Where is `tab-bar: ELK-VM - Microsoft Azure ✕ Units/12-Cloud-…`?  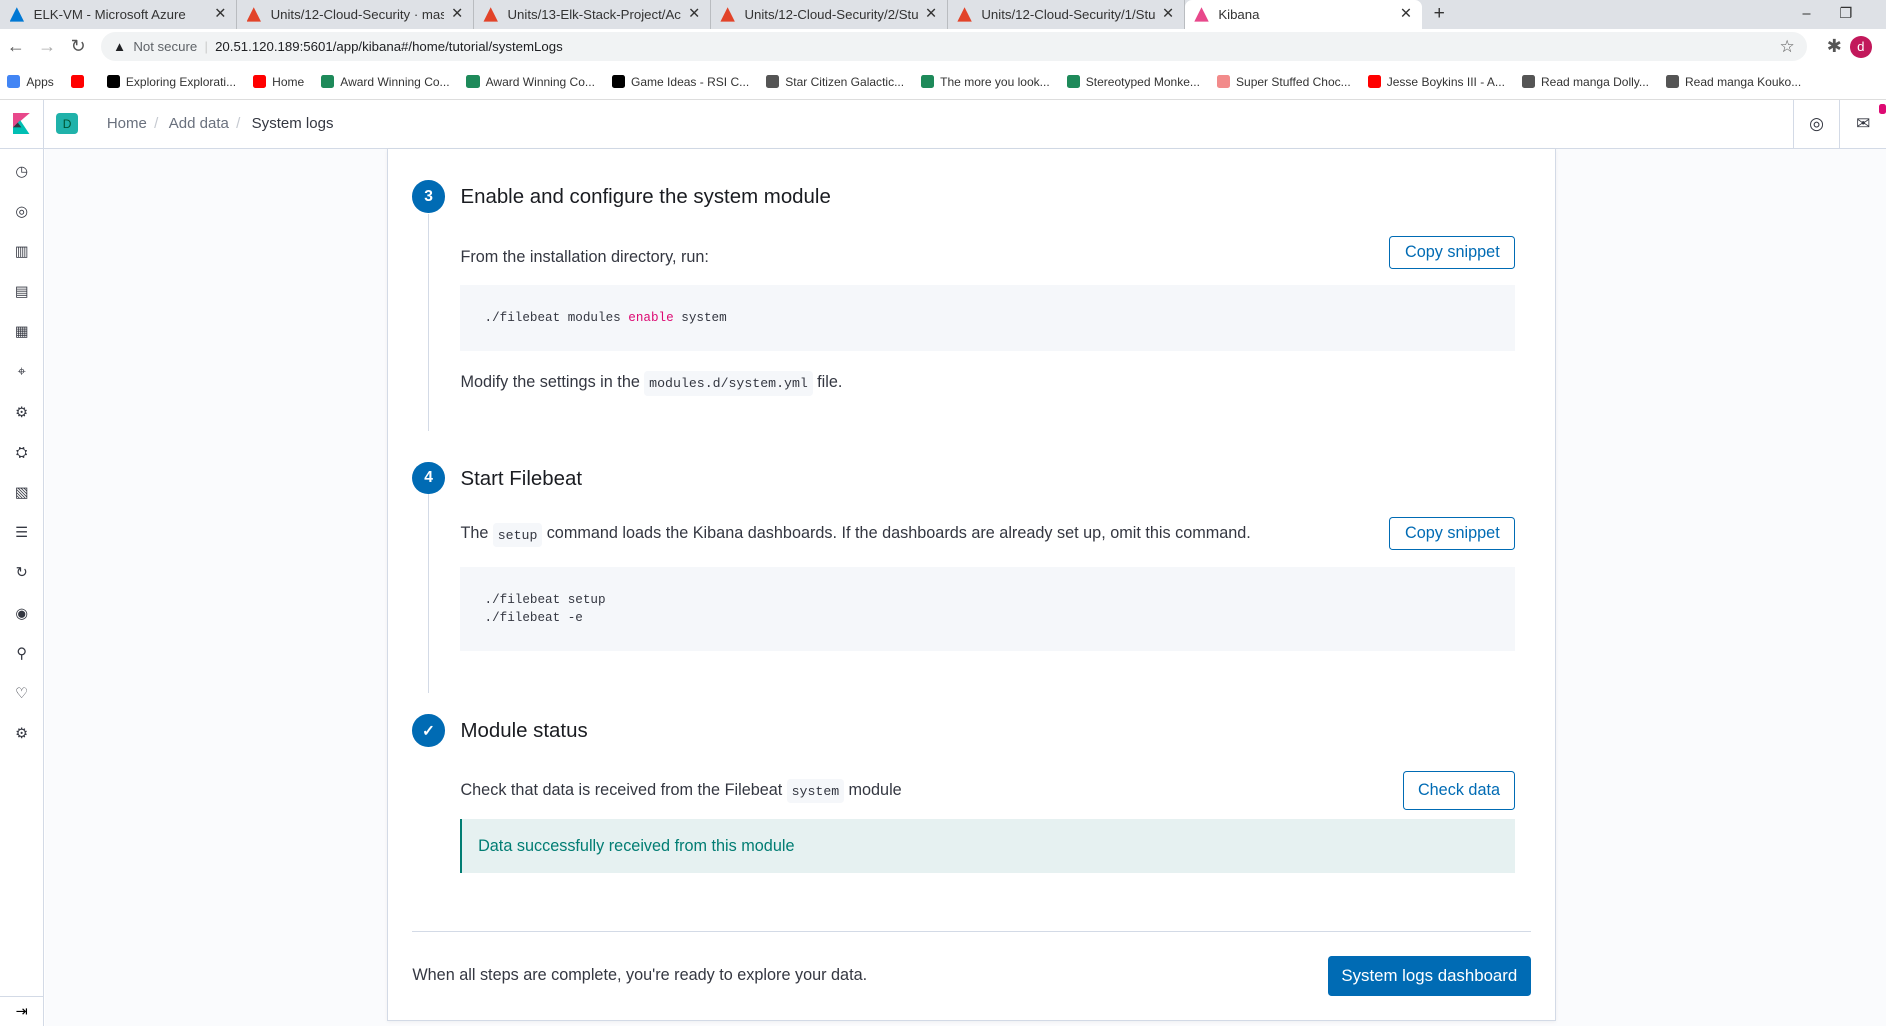 tab-bar: ELK-VM - Microsoft Azure ✕ Units/12-Cloud-… is located at coordinates (943, 14).